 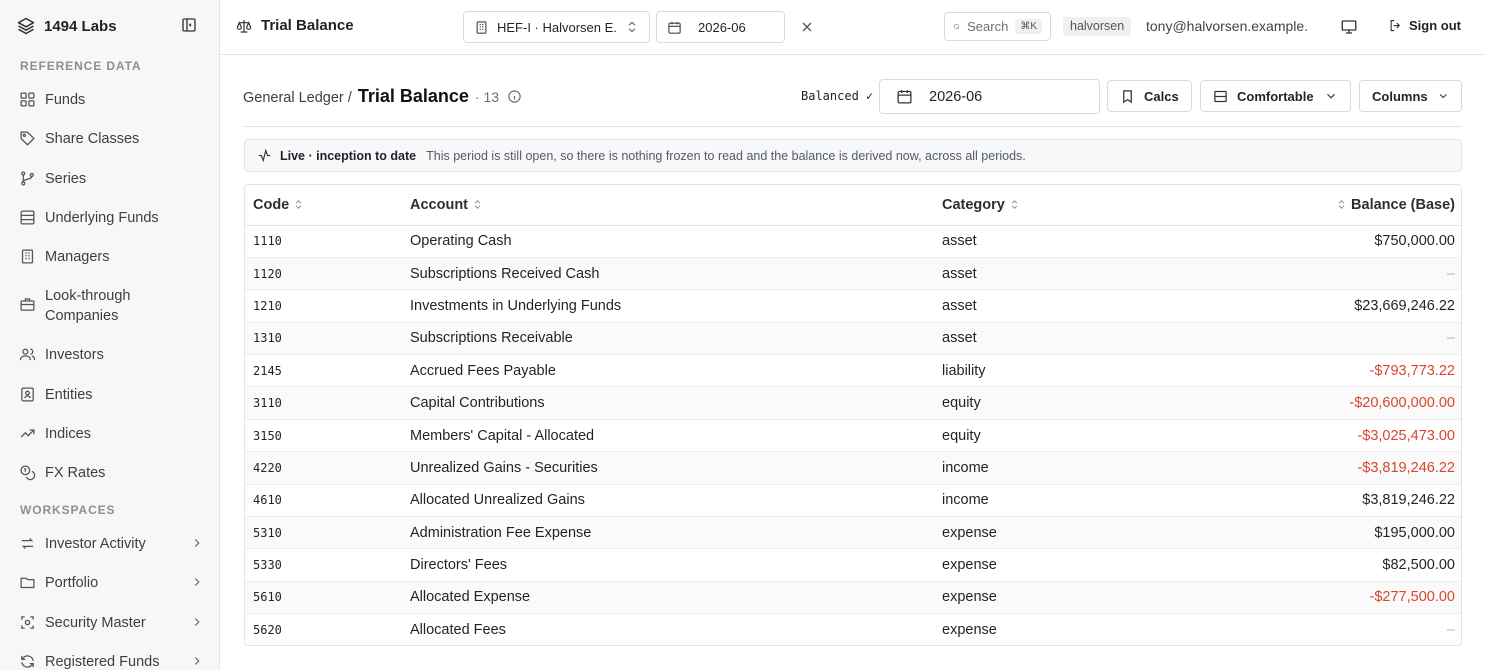 What do you see at coordinates (66, 26) in the screenshot?
I see `brand: 1494 Labs` at bounding box center [66, 26].